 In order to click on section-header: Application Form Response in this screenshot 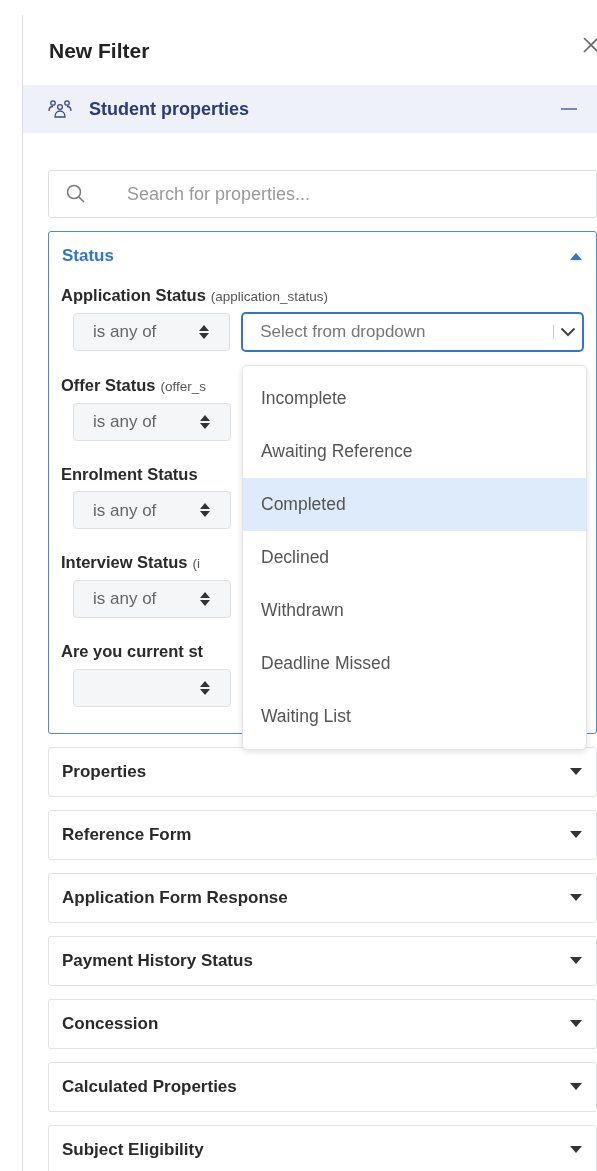, I will do `click(322, 897)`.